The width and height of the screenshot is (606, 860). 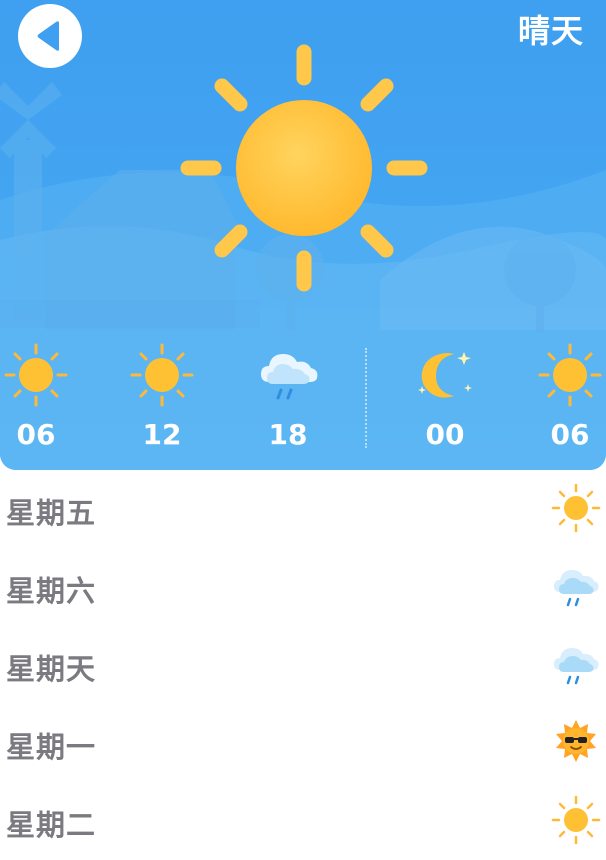 I want to click on weather-condition-title: 晴天, so click(x=550, y=31).